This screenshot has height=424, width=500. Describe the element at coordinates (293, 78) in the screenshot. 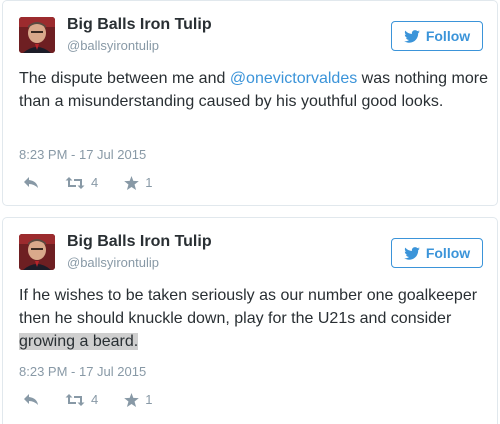

I see `mention-link: @onevictorvaldes` at that location.